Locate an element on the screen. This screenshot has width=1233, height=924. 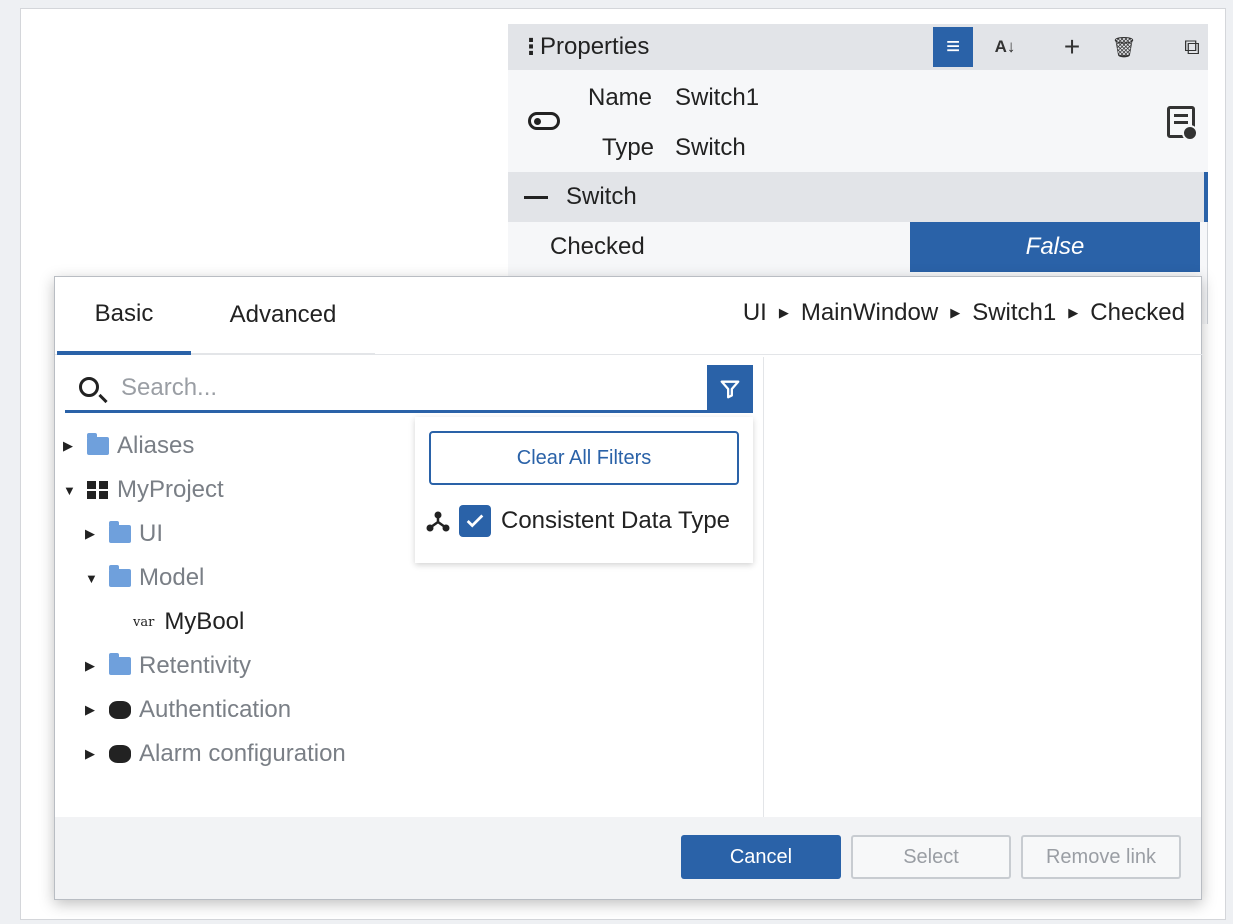
tree-label: Retentivity is located at coordinates (195, 665).